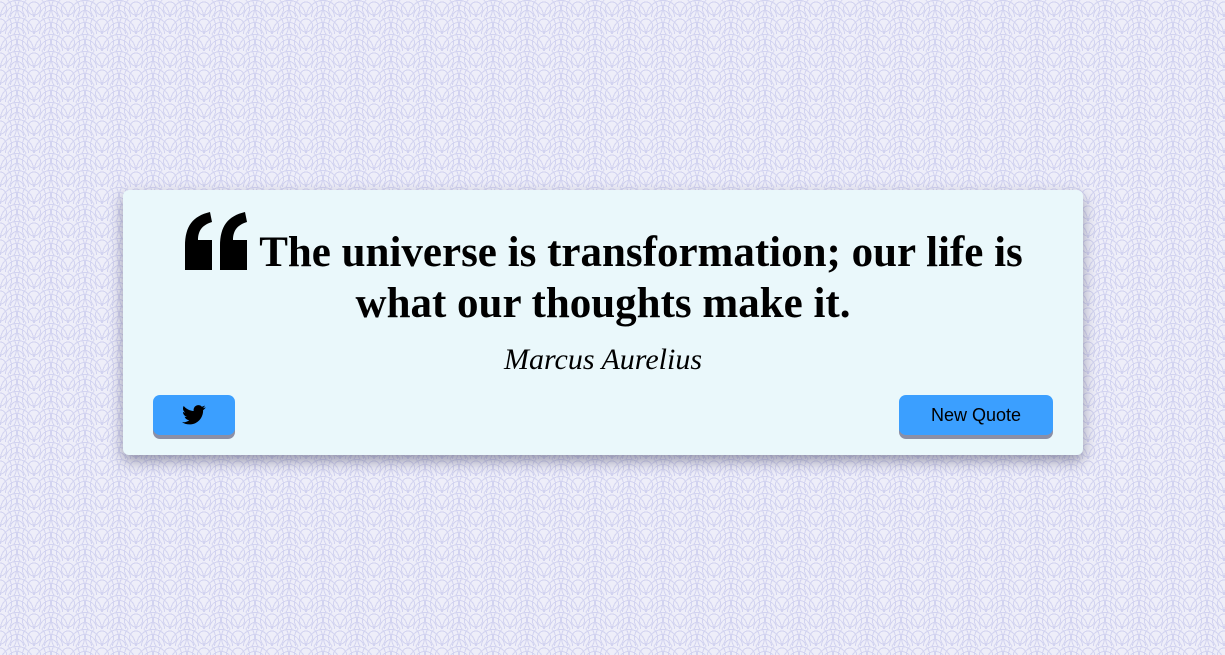 Image resolution: width=1225 pixels, height=655 pixels. Describe the element at coordinates (216, 241) in the screenshot. I see `quote-left-icon` at that location.